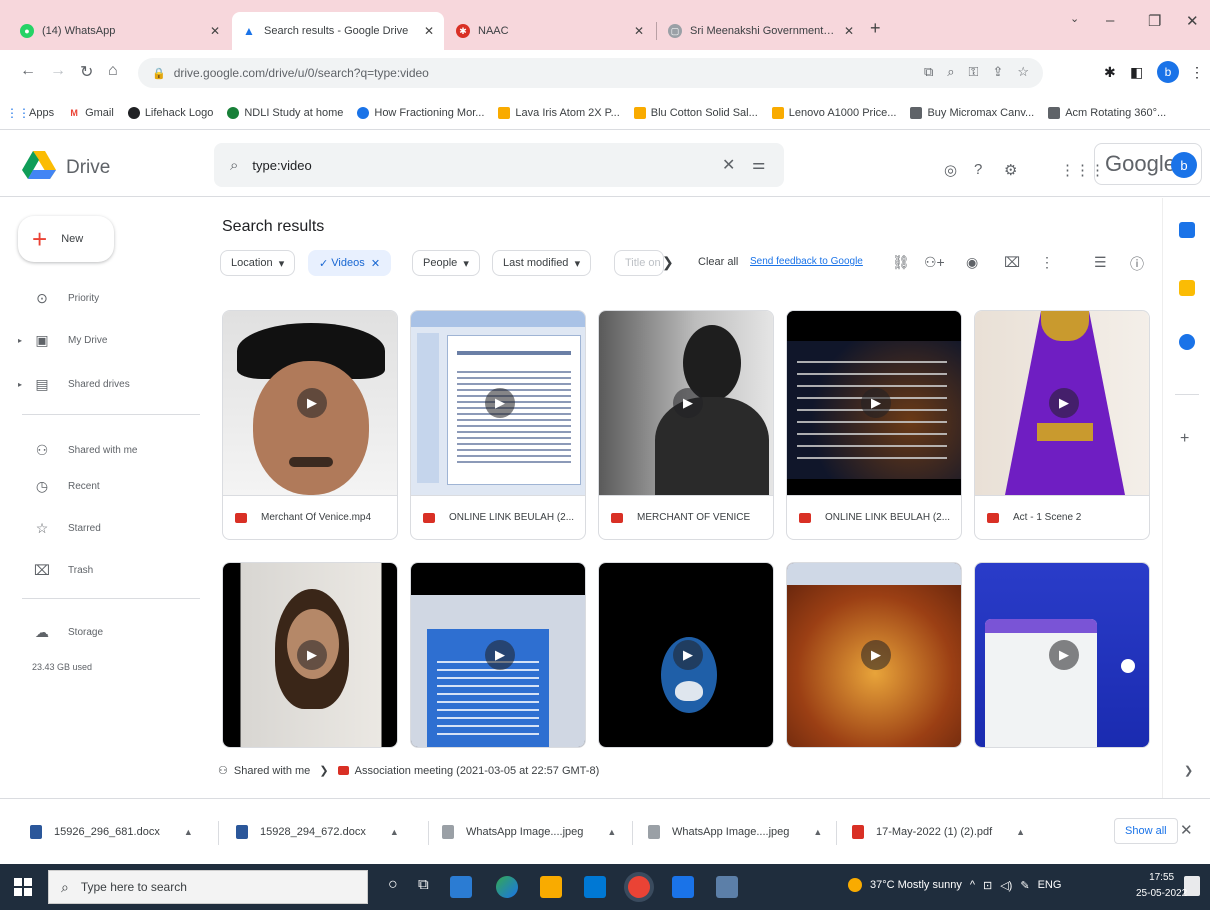 The image size is (1210, 910). Describe the element at coordinates (950, 72) in the screenshot. I see `zoom-icon: ⌕` at that location.